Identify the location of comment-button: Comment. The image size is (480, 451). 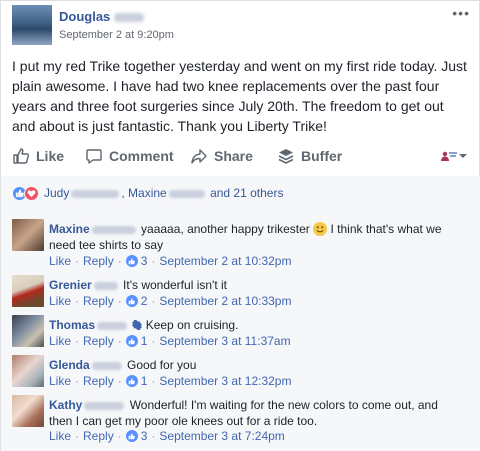
(129, 156).